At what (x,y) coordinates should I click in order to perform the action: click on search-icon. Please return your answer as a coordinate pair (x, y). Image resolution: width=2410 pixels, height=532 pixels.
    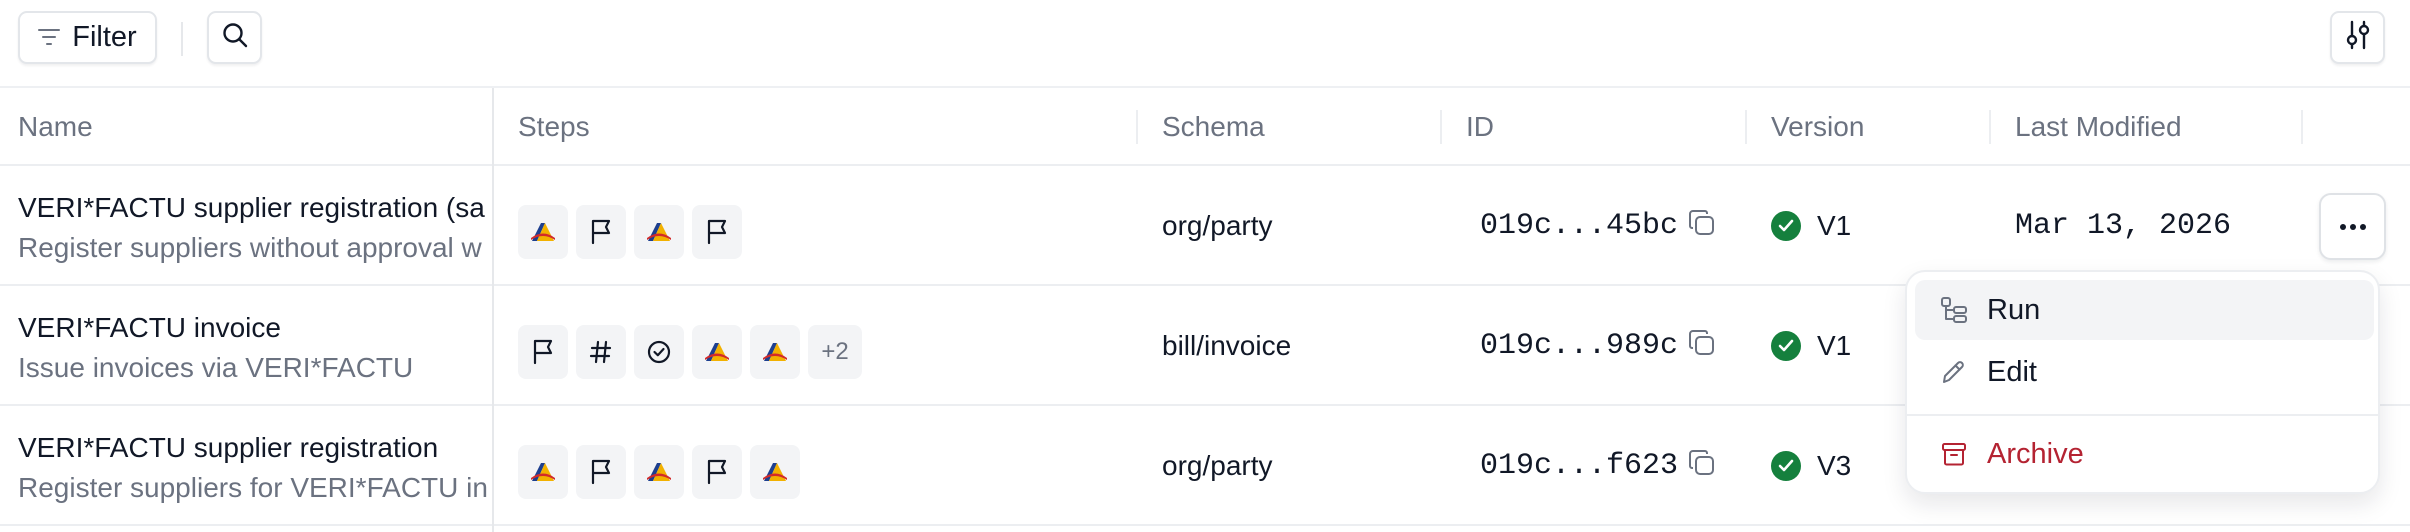
    Looking at the image, I should click on (235, 37).